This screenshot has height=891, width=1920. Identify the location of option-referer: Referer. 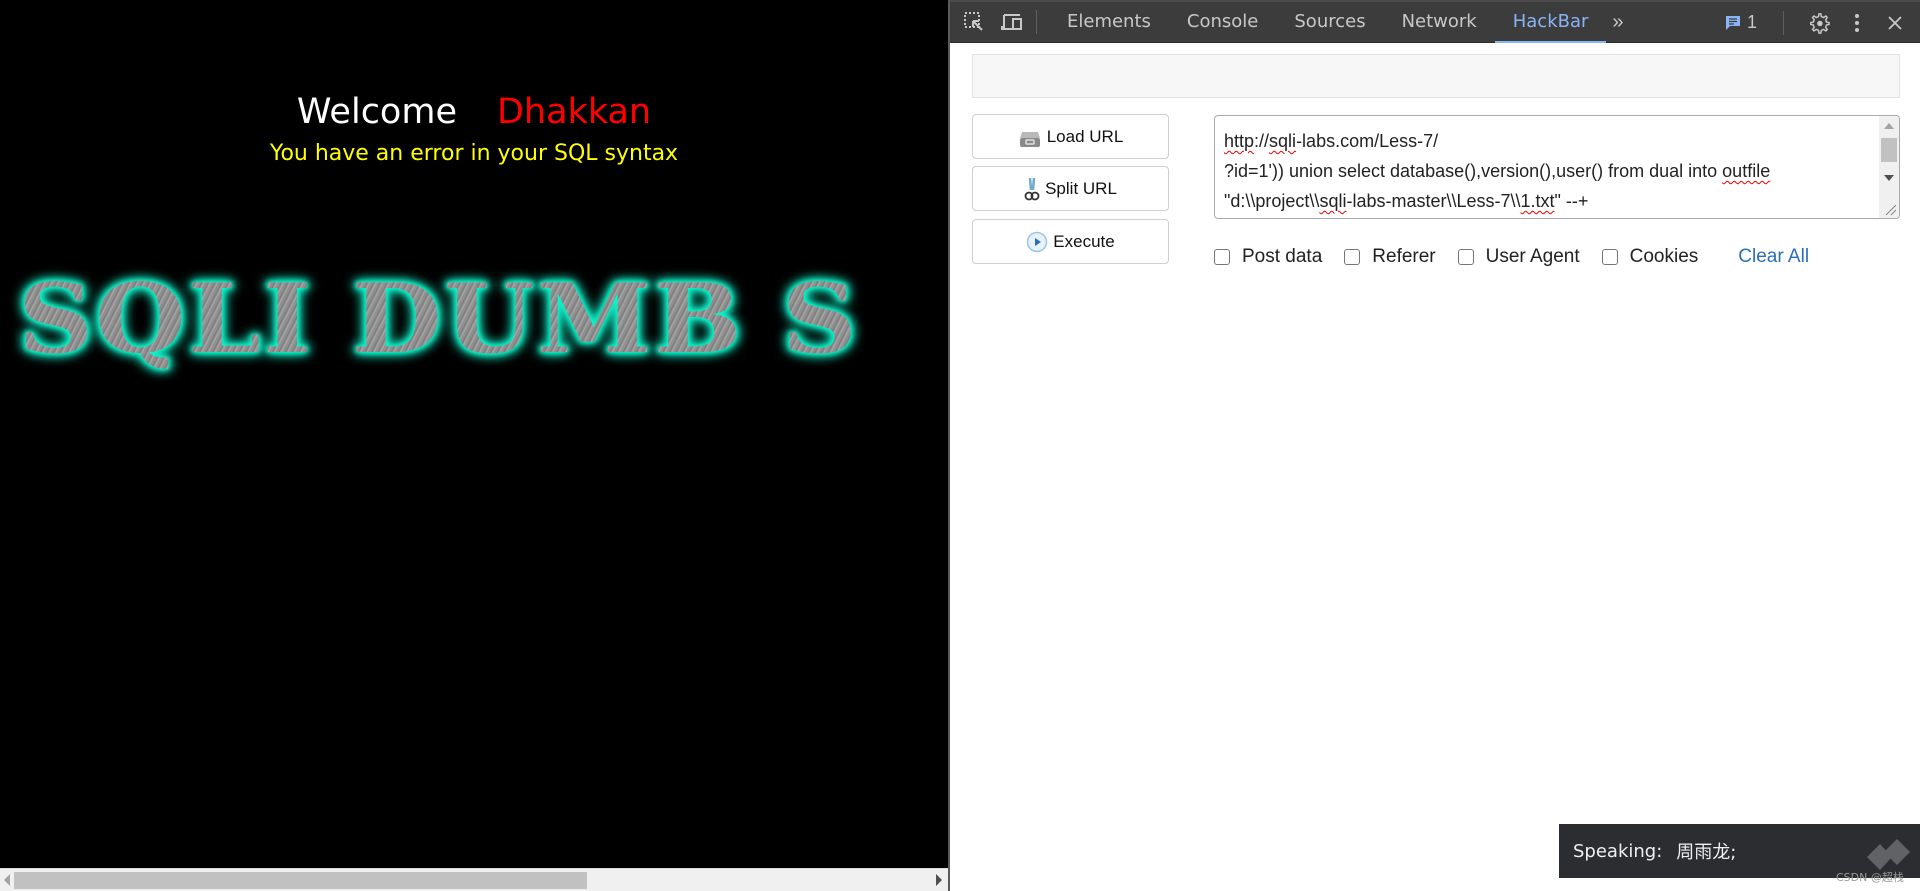
(1390, 257).